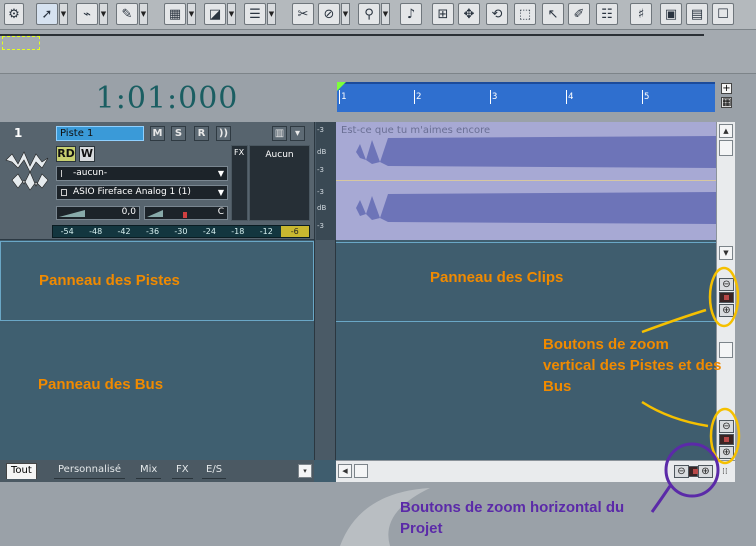 The image size is (756, 546). Describe the element at coordinates (109, 280) in the screenshot. I see `tracks-pane-label: Panneau des Pistes` at that location.